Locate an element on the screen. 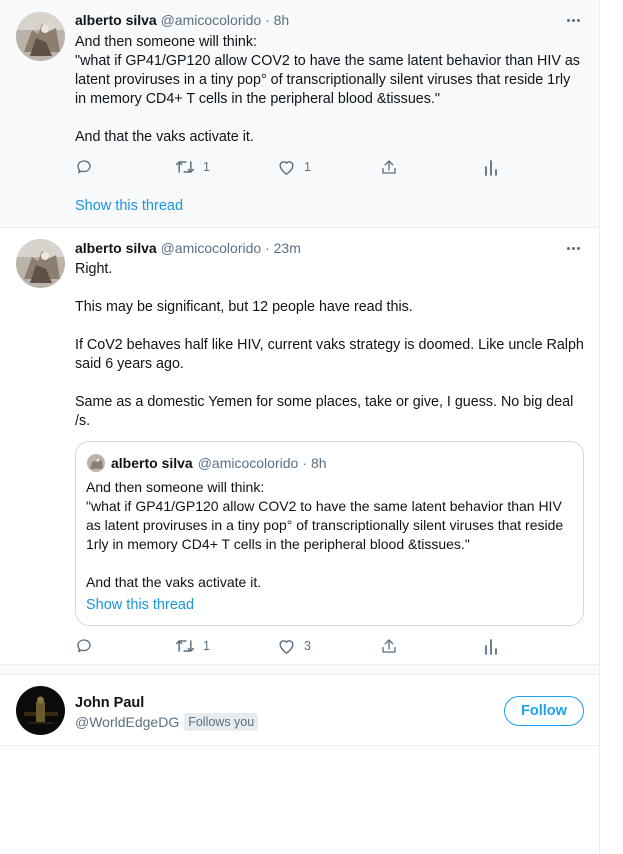 The height and width of the screenshot is (854, 623). tweet-actions: 1 3 is located at coordinates (290, 646).